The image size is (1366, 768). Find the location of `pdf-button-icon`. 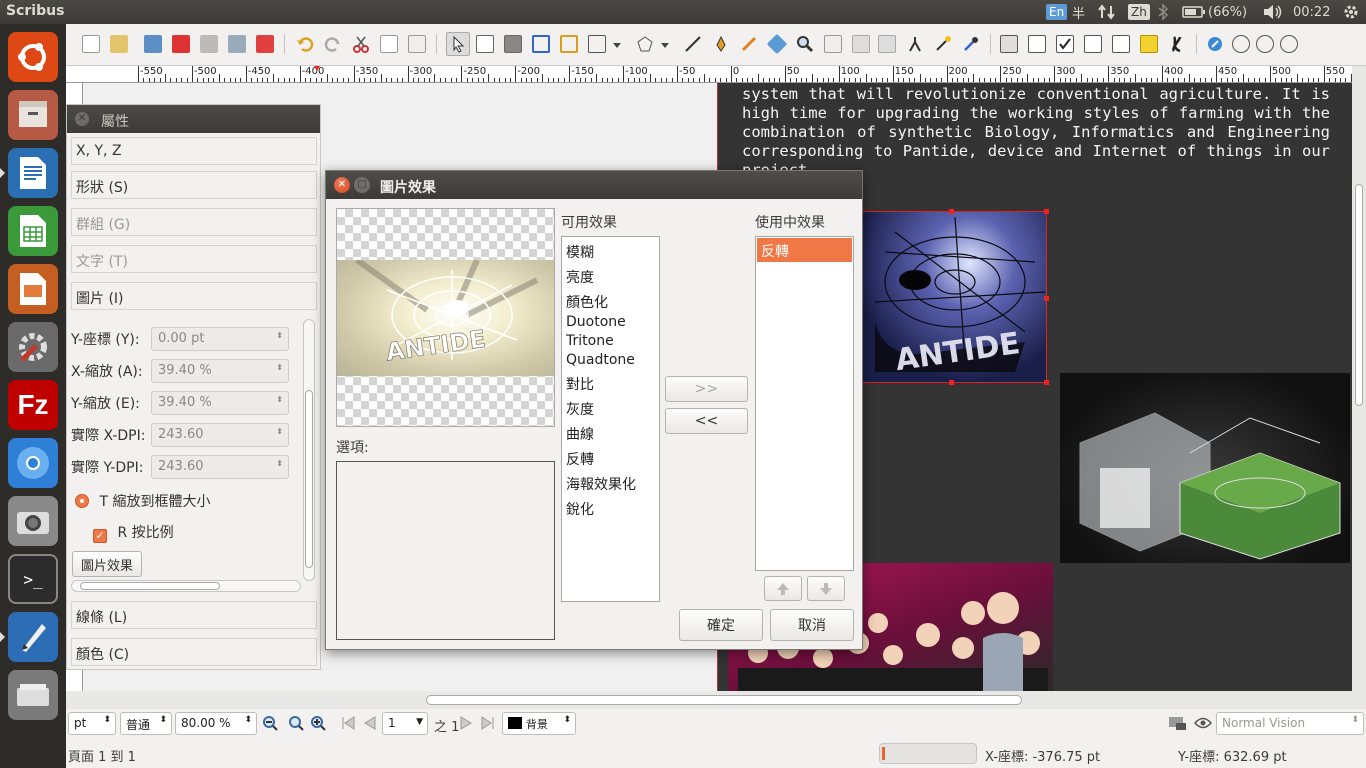

pdf-button-icon is located at coordinates (1009, 44).